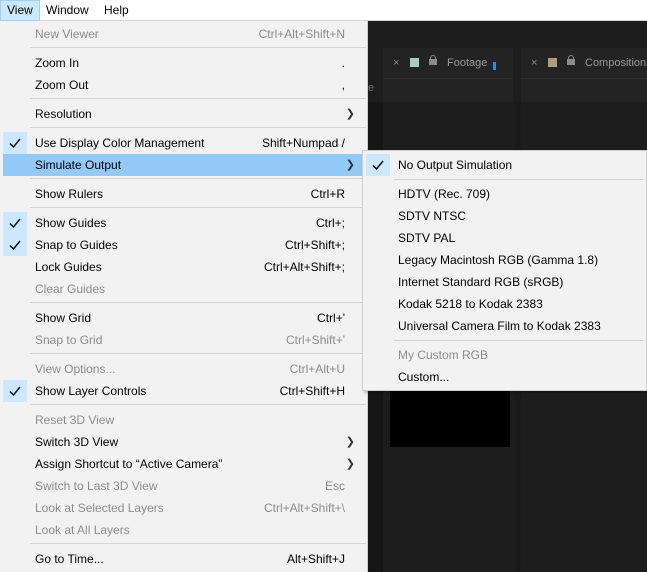  What do you see at coordinates (184, 114) in the screenshot?
I see `menu-item-resolution: Resolution ❯` at bounding box center [184, 114].